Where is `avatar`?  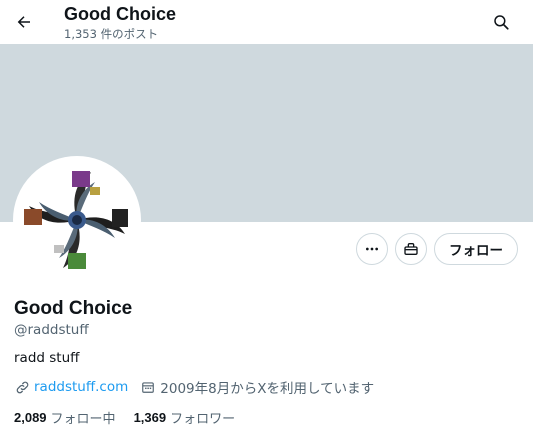 avatar is located at coordinates (77, 220).